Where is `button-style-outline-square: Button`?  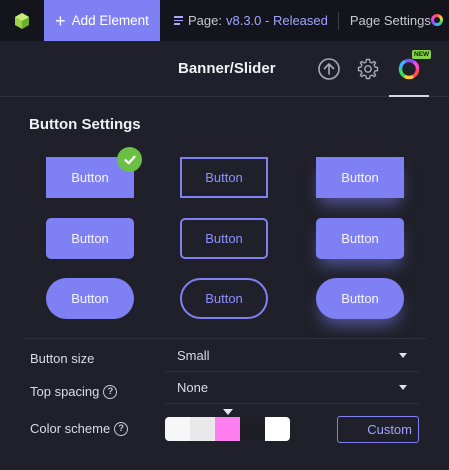 button-style-outline-square: Button is located at coordinates (224, 177).